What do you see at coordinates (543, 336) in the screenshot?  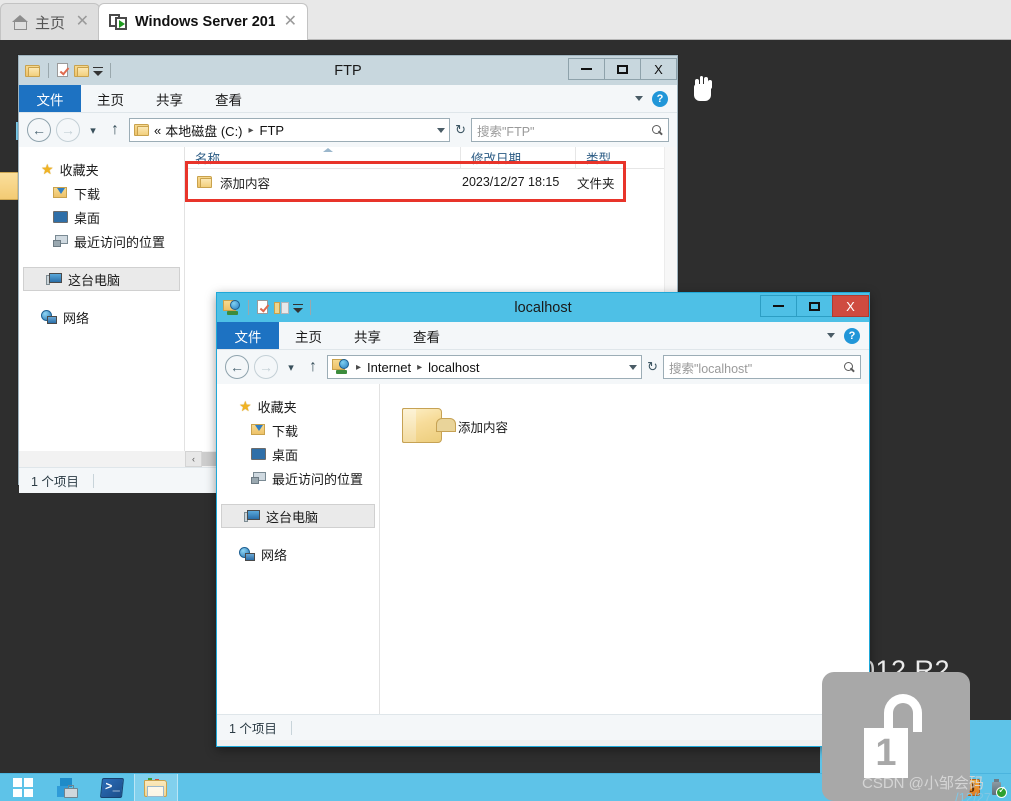 I see `localhost-ribbon: 文件 主页 共享 查看 ?` at bounding box center [543, 336].